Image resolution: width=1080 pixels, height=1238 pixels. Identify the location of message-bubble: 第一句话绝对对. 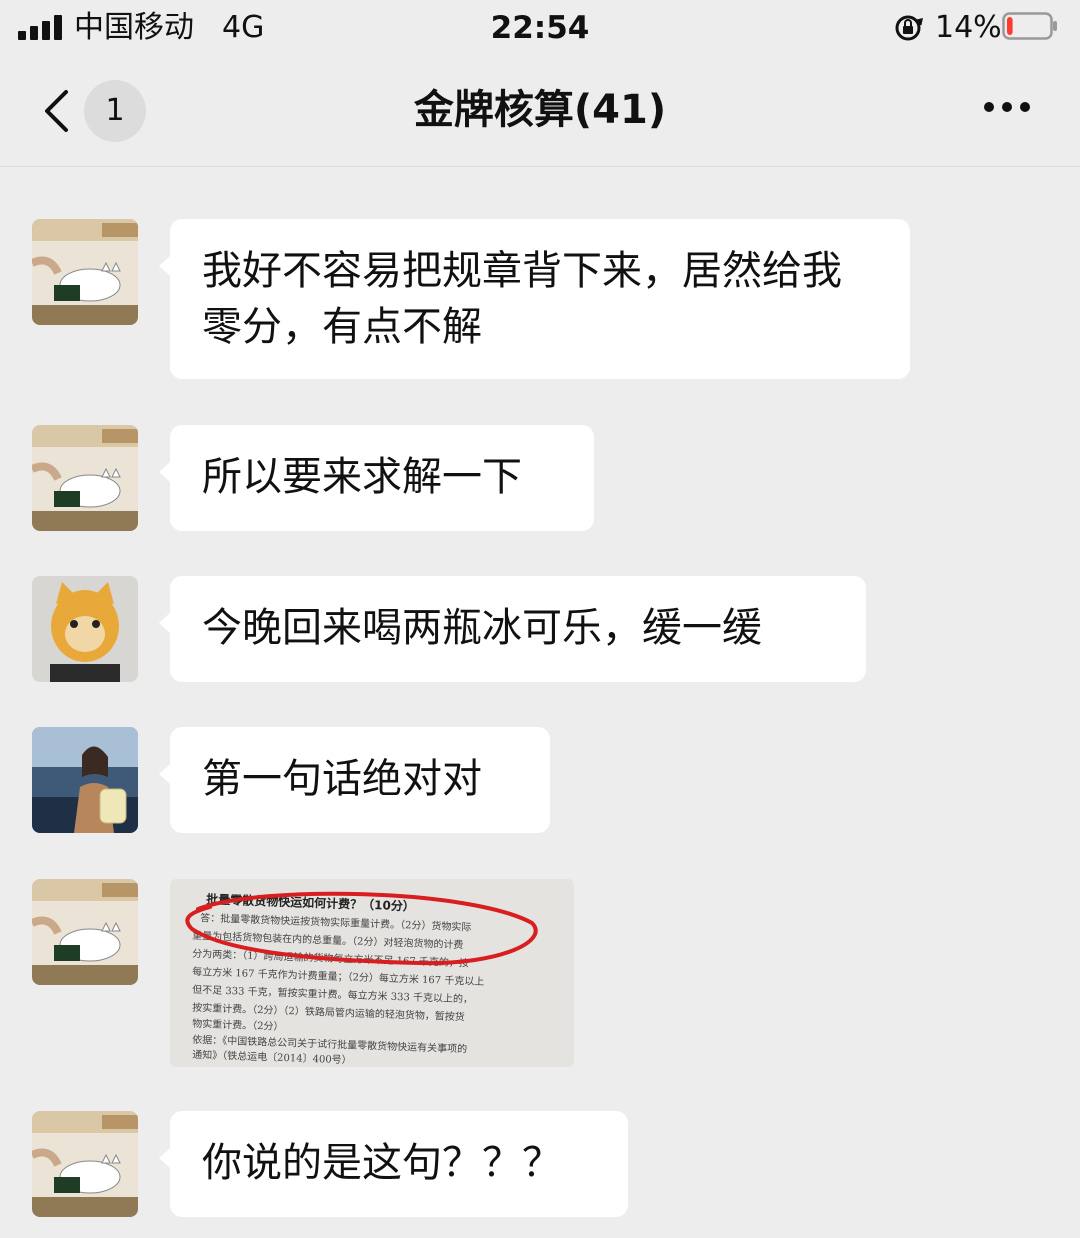
(354, 780).